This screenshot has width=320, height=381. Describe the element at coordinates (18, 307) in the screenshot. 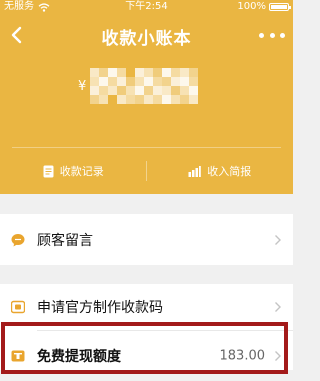

I see `qr-card-icon` at that location.